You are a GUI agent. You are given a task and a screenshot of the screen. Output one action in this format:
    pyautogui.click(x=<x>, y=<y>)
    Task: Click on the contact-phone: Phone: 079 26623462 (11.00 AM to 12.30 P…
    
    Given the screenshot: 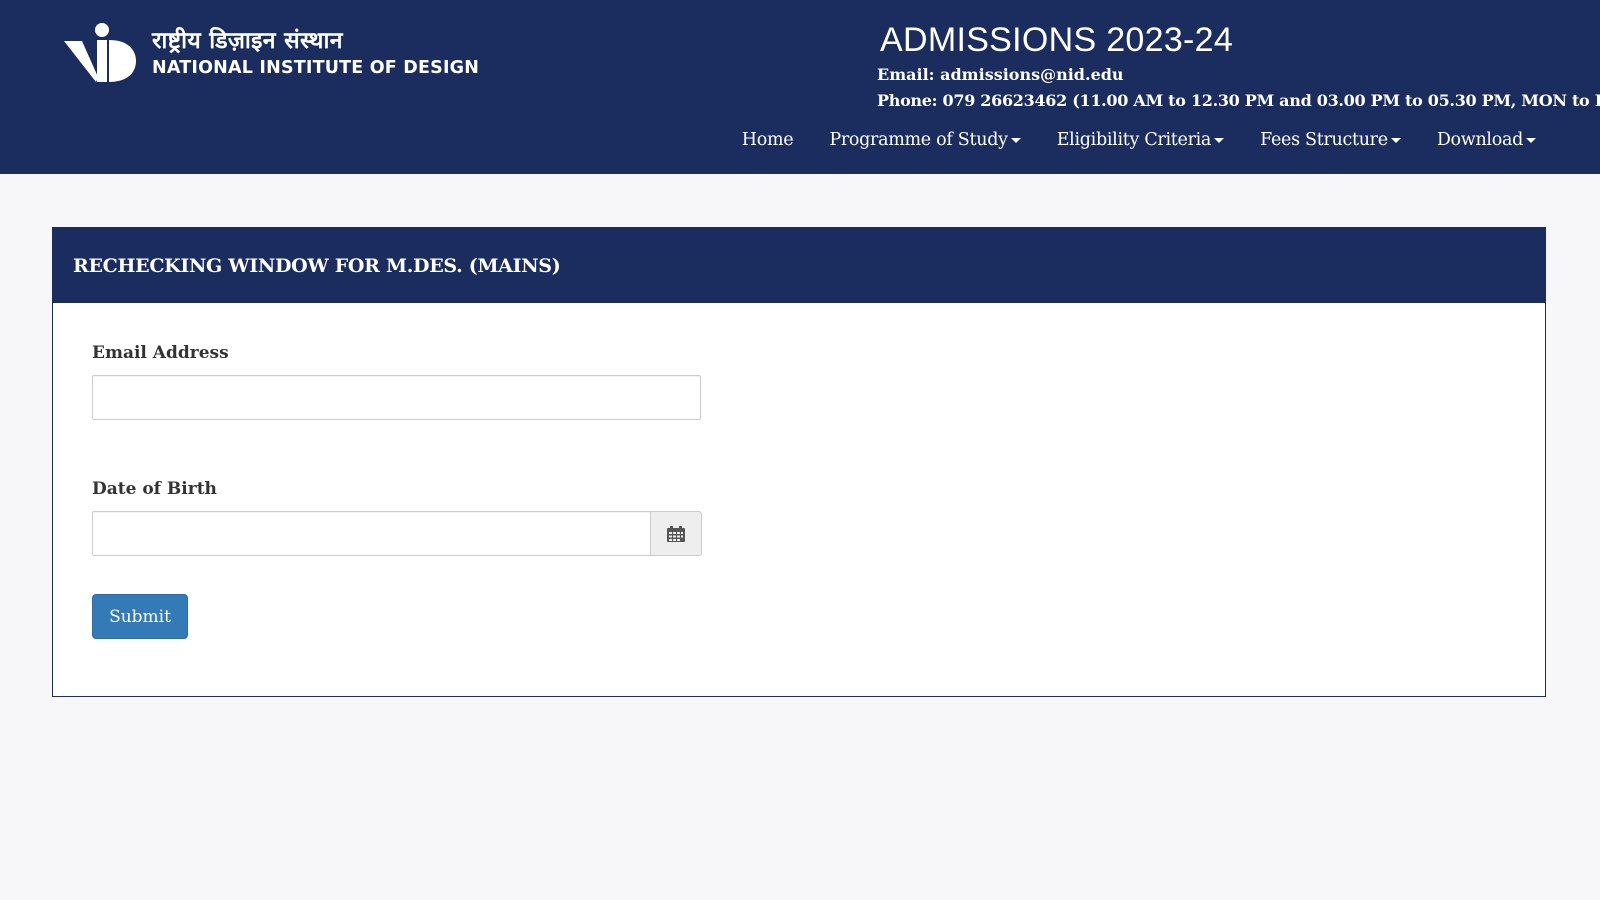 What is the action you would take?
    pyautogui.click(x=1238, y=100)
    